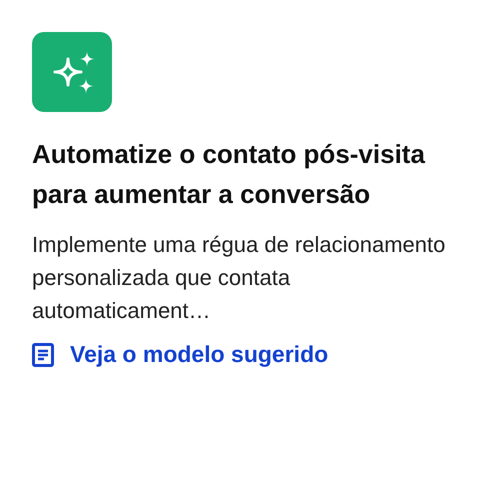  I want to click on sparkles-icon, so click(72, 72).